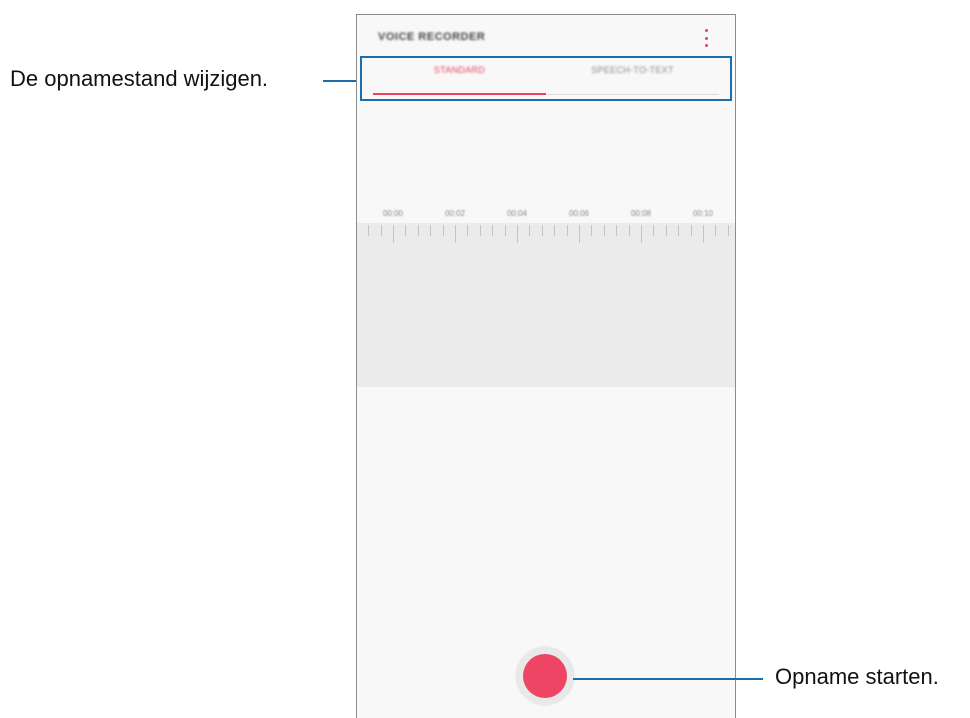 The image size is (970, 718). I want to click on record-button, so click(545, 676).